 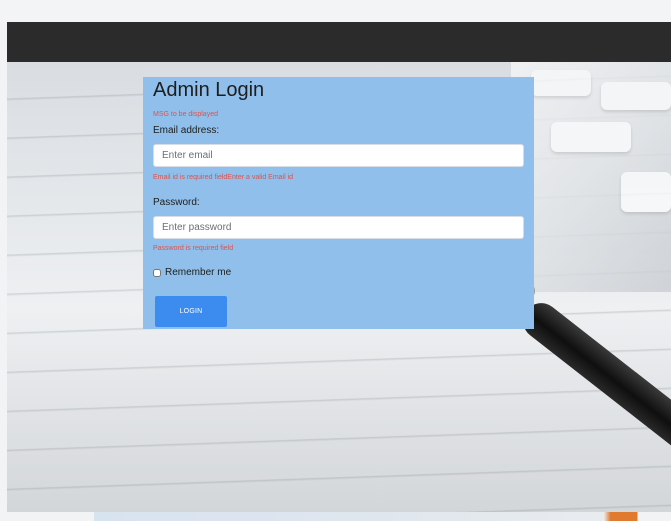 What do you see at coordinates (193, 248) in the screenshot?
I see `password-error-message: Password is required field` at bounding box center [193, 248].